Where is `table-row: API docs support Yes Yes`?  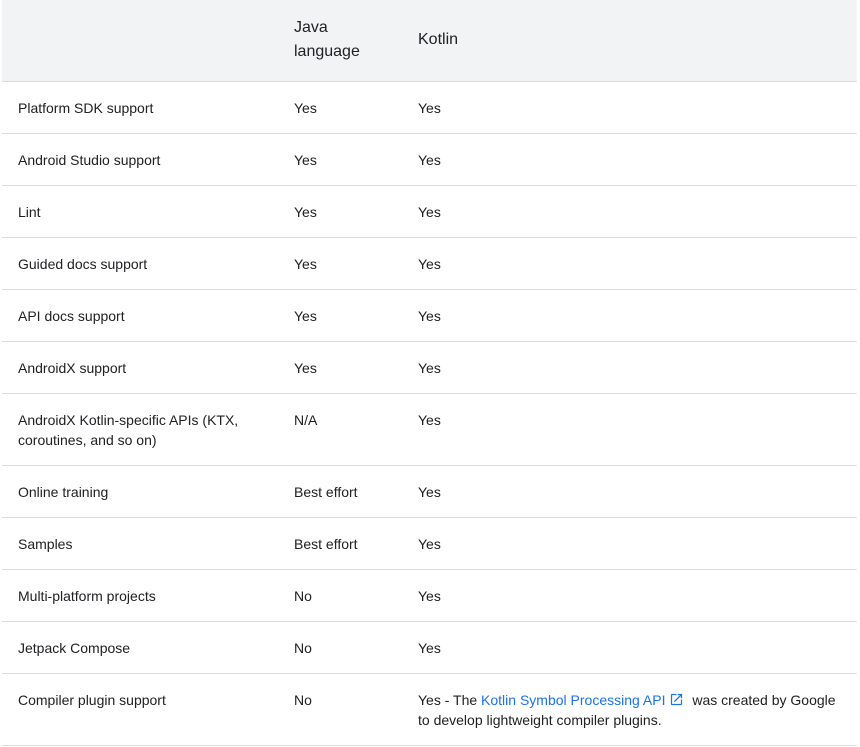 table-row: API docs support Yes Yes is located at coordinates (429, 315).